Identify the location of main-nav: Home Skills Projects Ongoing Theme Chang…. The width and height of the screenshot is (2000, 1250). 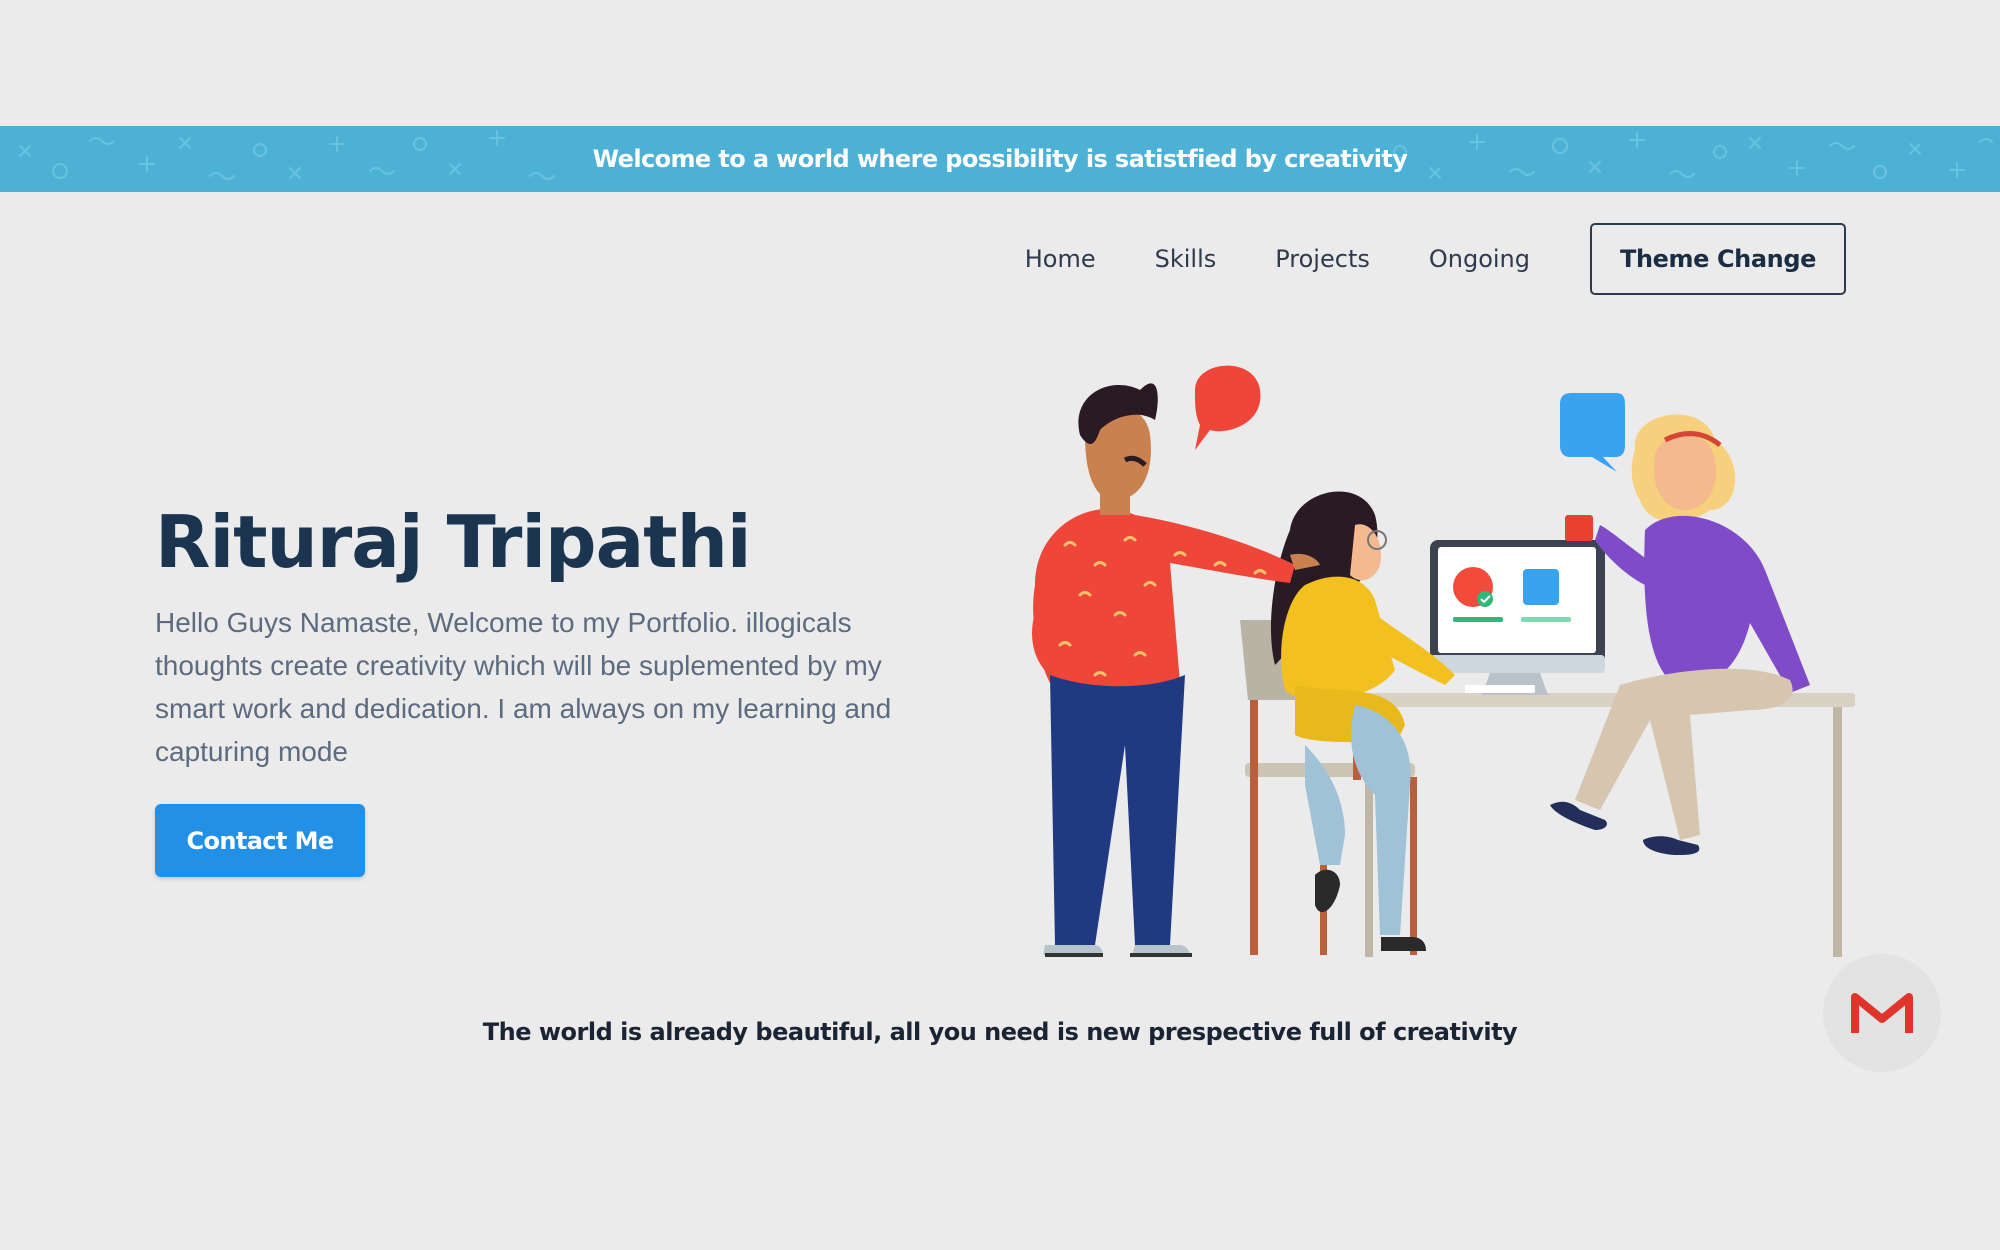
(1435, 259).